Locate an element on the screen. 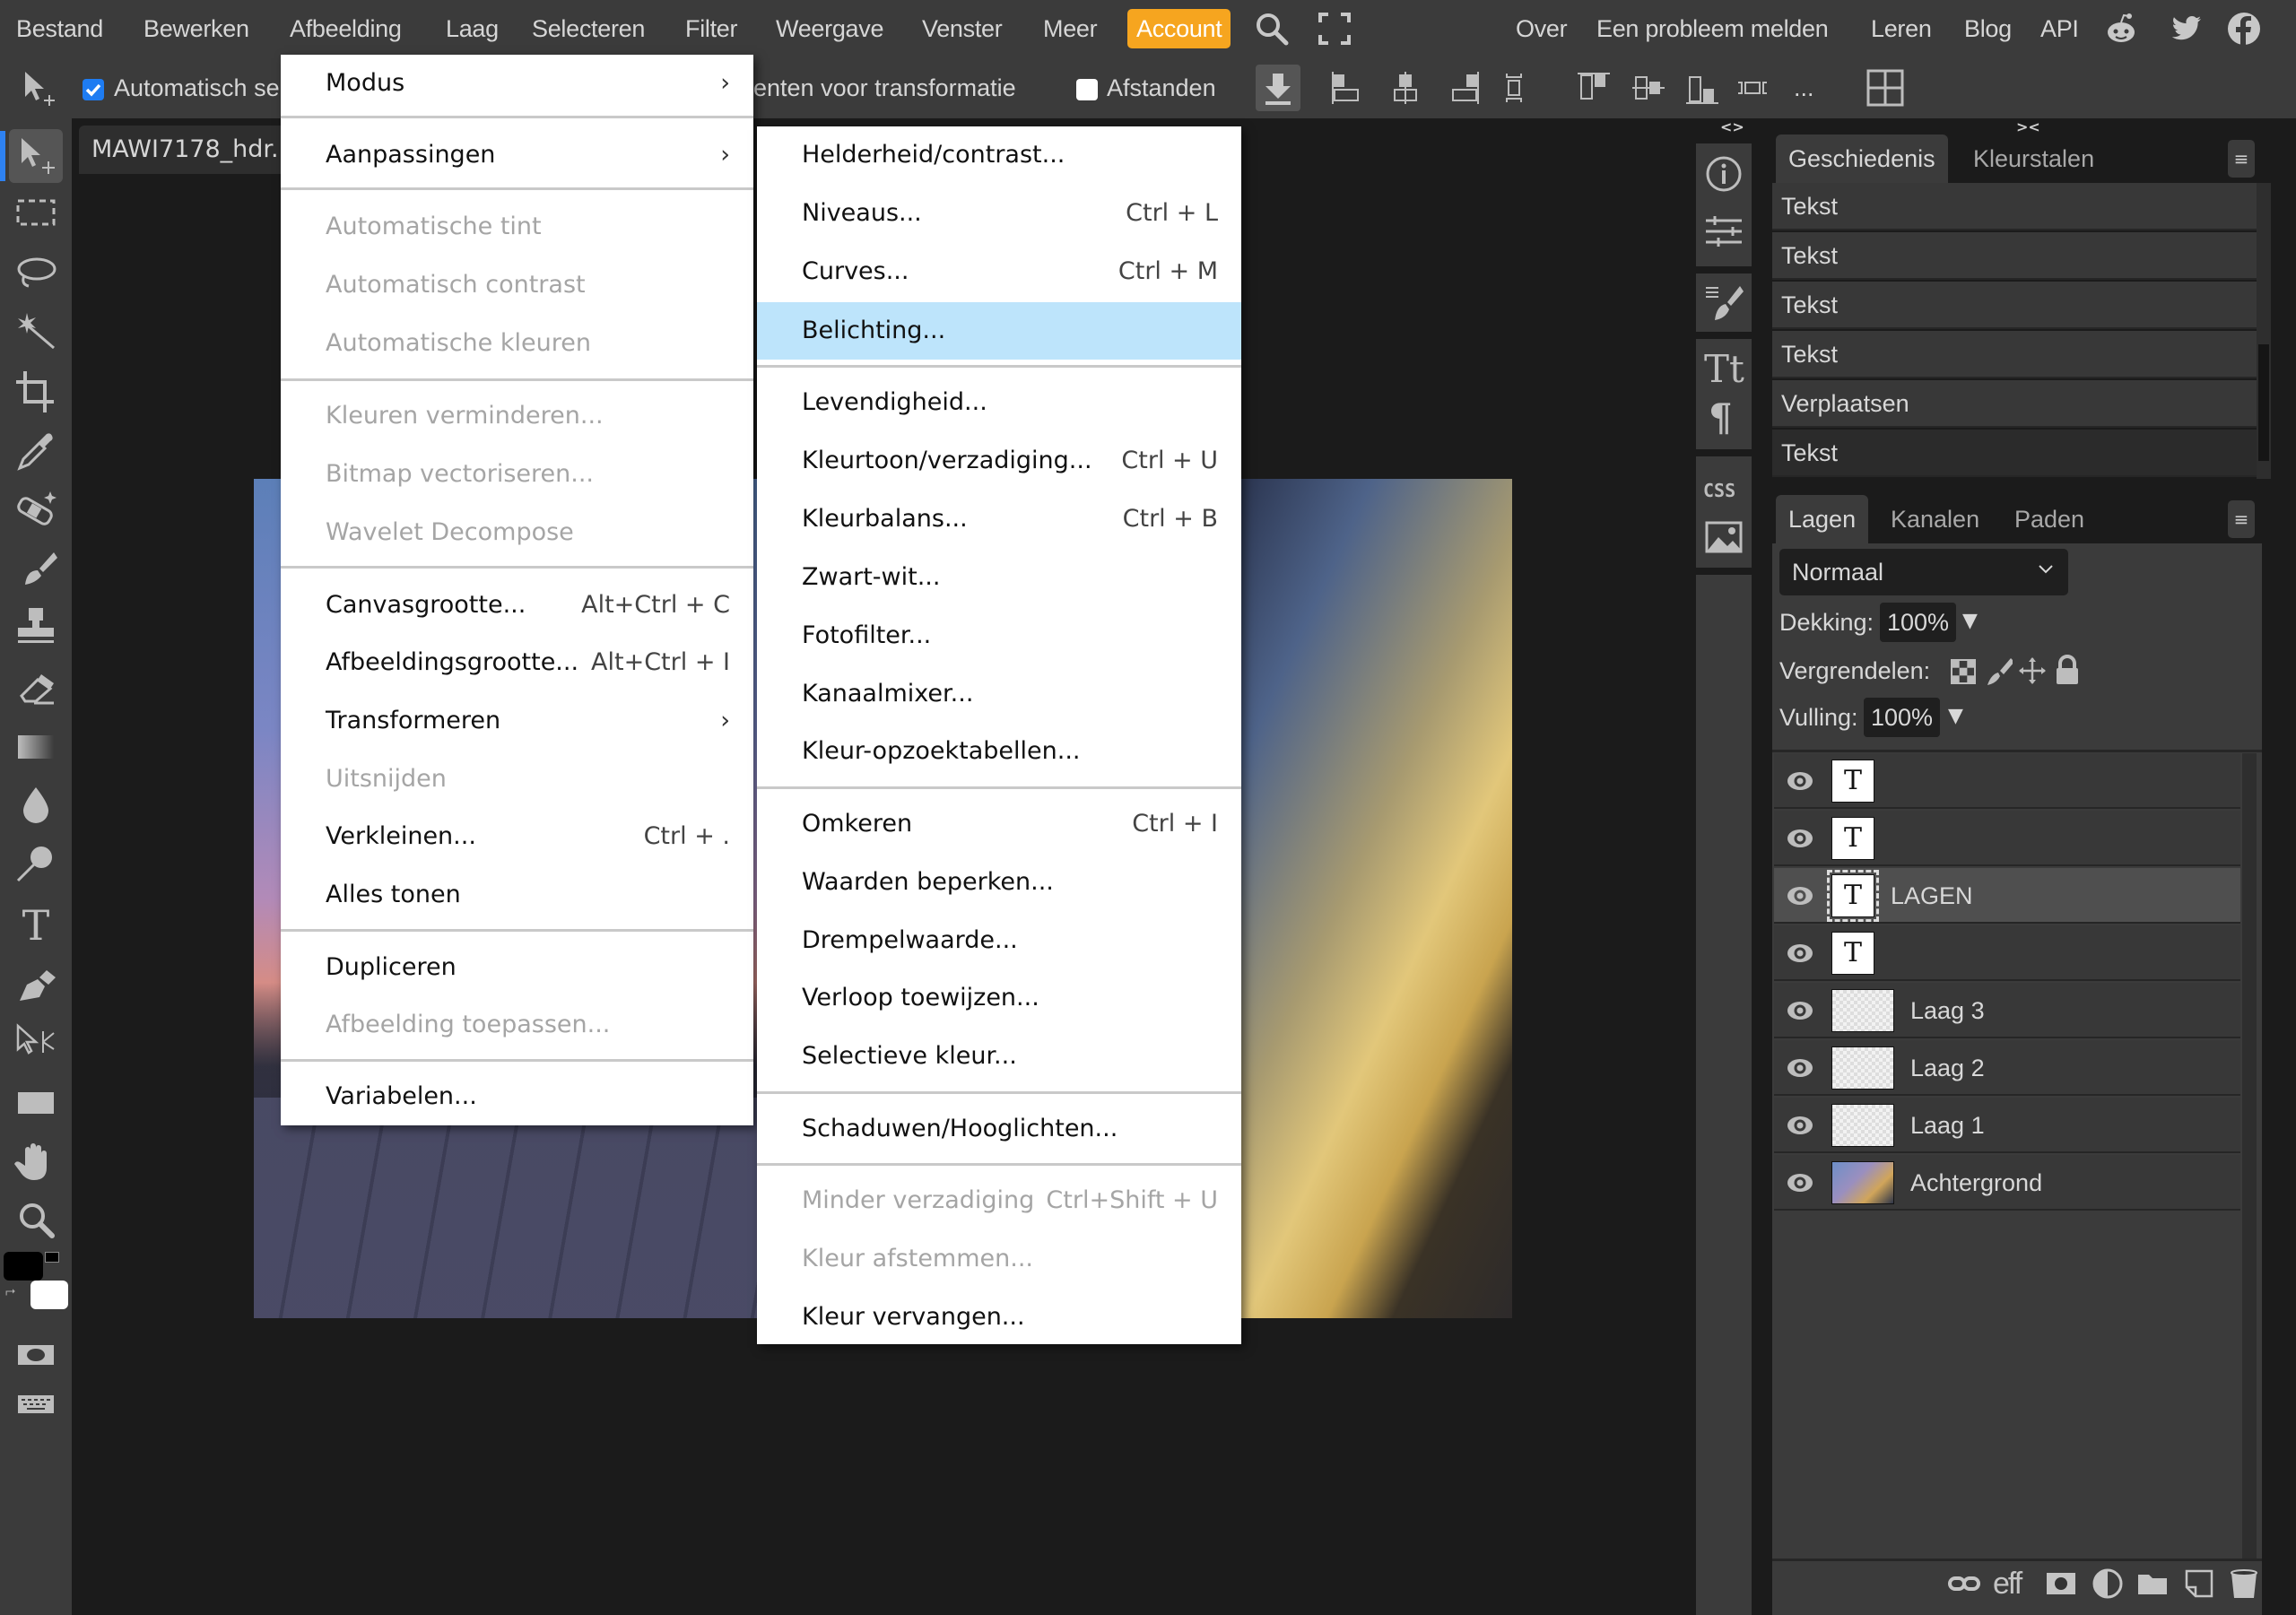 This screenshot has height=1615, width=2296. distribute-h-icon is located at coordinates (1752, 88).